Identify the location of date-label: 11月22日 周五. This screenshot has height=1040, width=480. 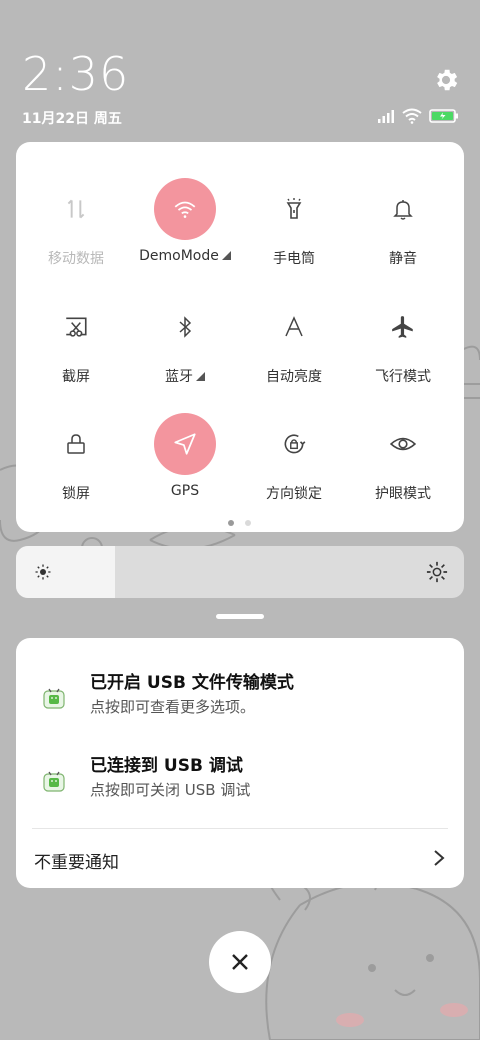
(72, 118).